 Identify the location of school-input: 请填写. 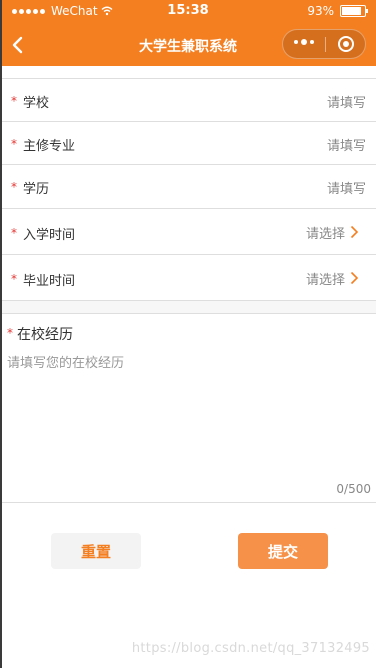
(346, 101).